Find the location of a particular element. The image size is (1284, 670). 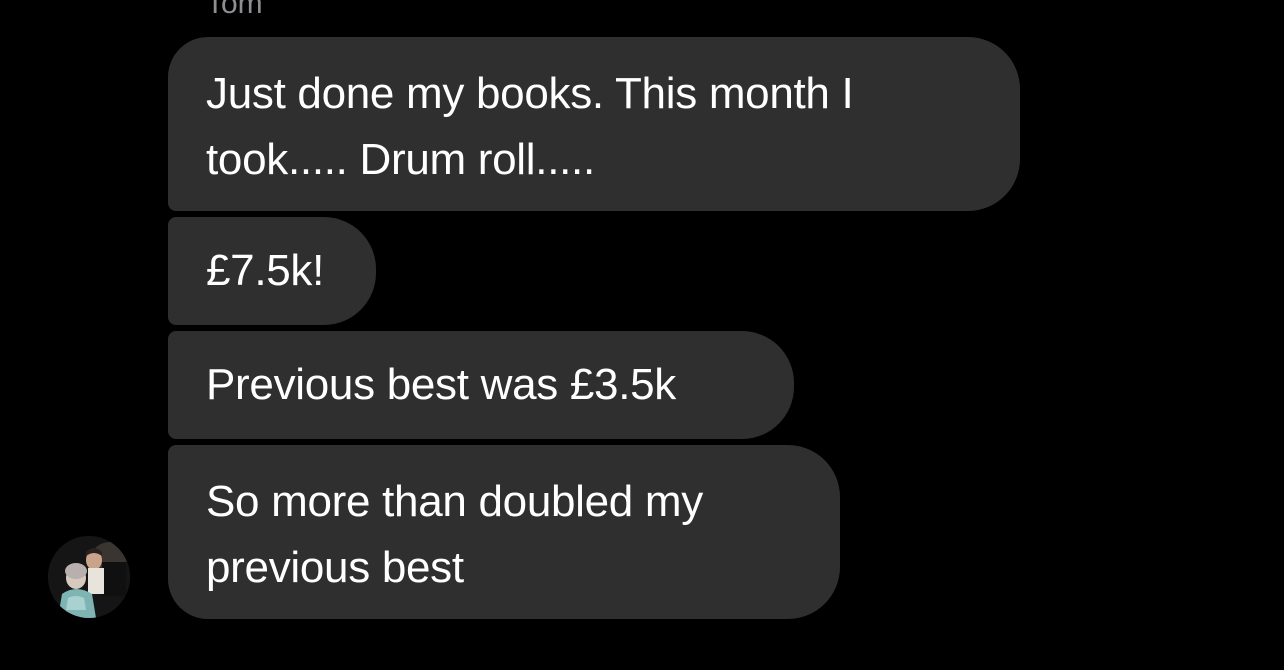

message-text-line: So more than doubled my is located at coordinates (454, 501).